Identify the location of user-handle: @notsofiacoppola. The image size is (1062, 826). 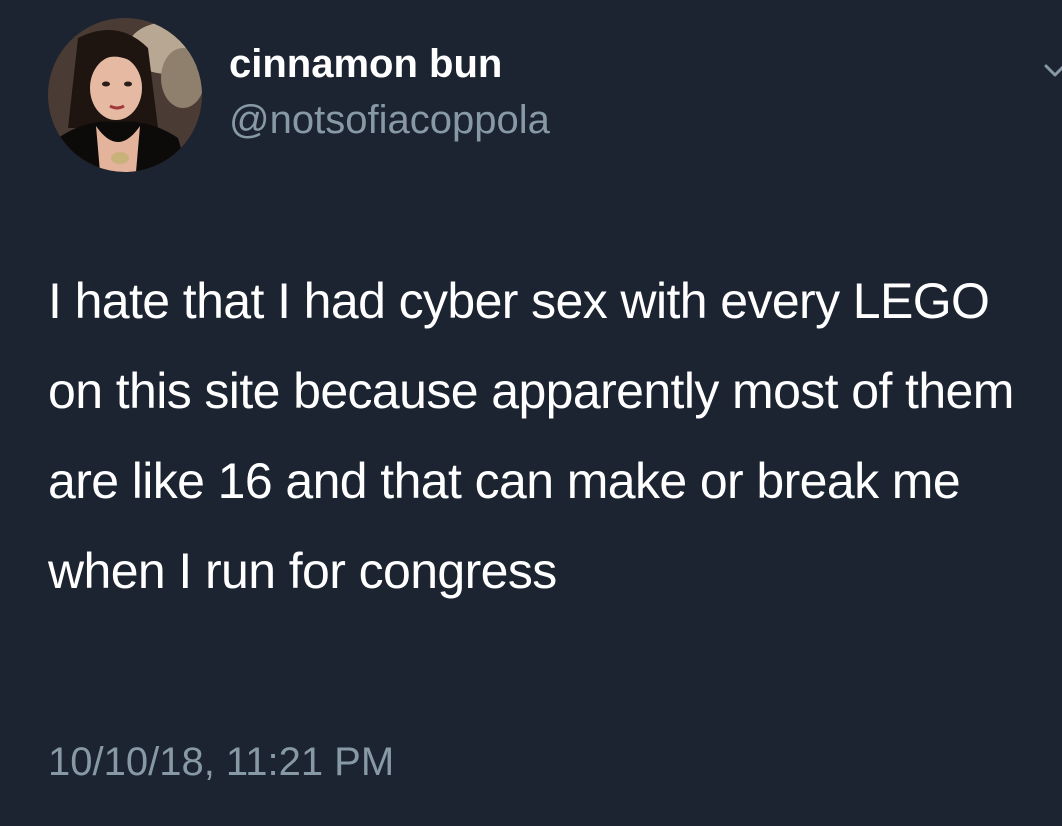
(389, 120).